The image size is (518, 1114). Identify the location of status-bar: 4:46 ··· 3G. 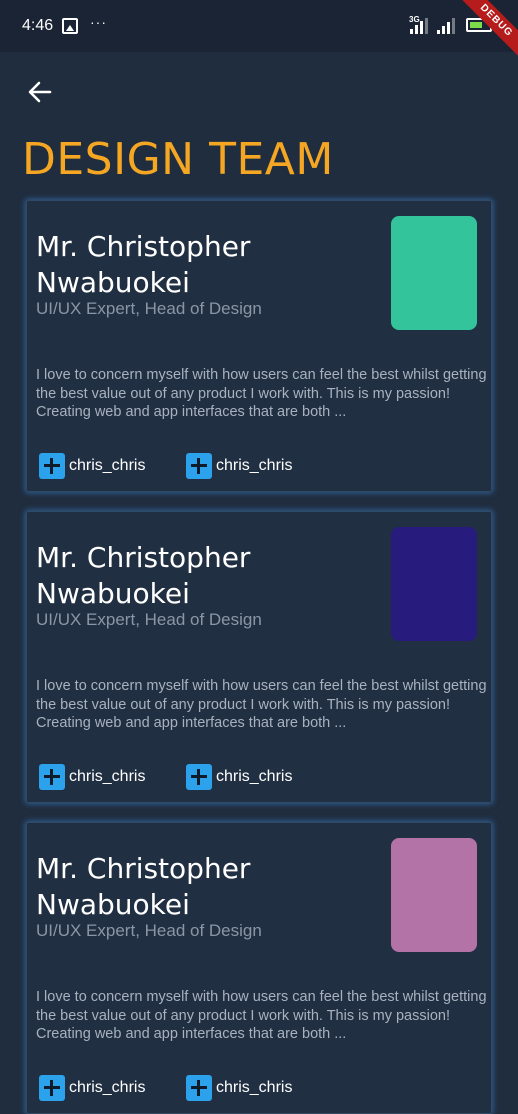
(259, 26).